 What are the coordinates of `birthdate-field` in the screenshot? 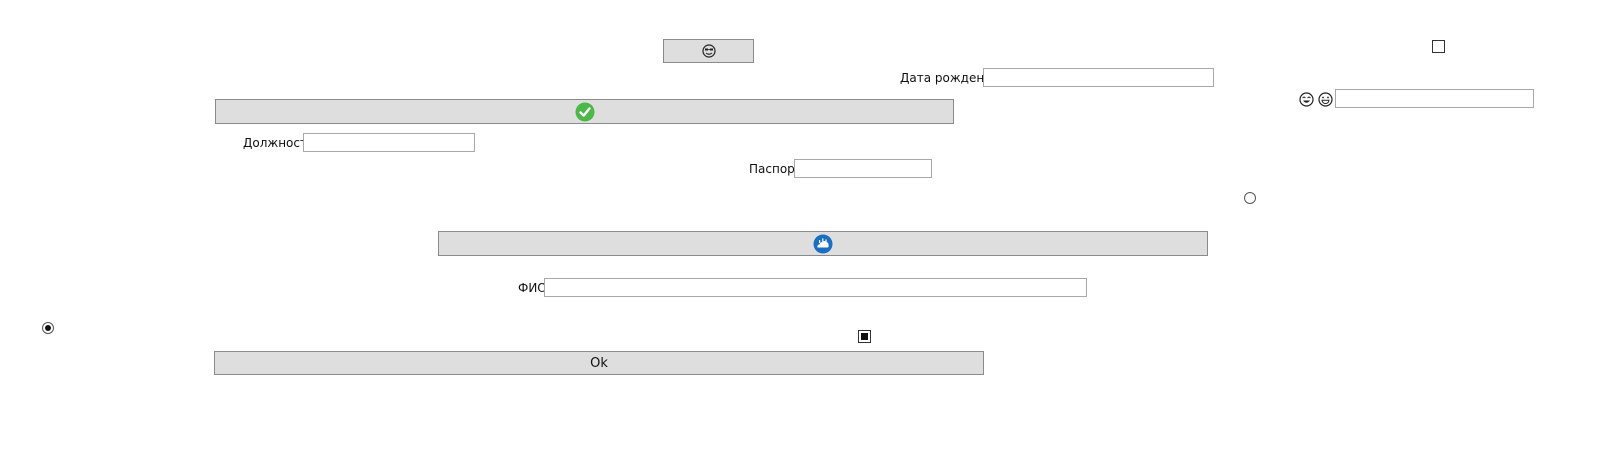 It's located at (1098, 77).